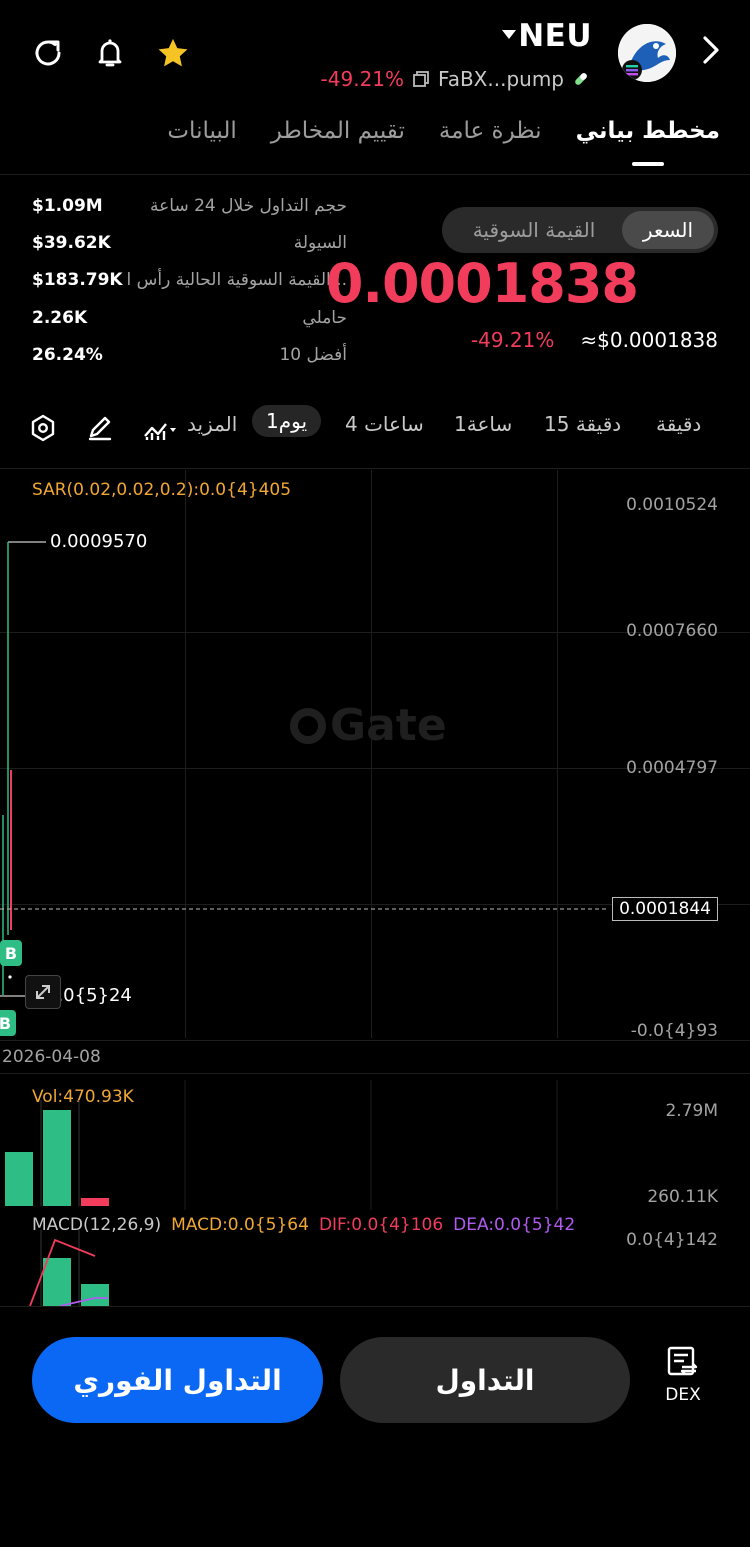  Describe the element at coordinates (320, 243) in the screenshot. I see `stat-label: السيولة` at that location.